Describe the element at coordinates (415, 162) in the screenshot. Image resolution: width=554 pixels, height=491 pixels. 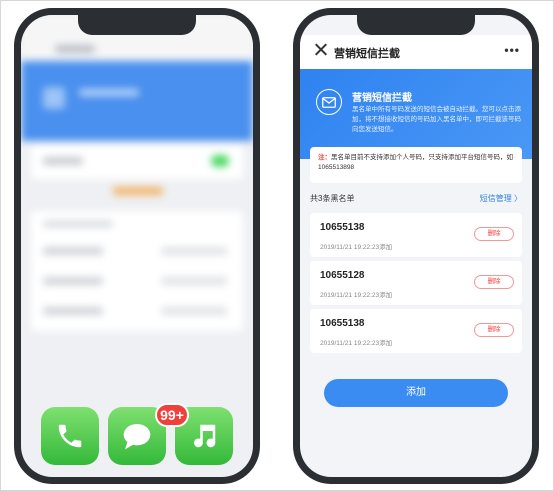
I see `notice-text: 黑名单目前不支持添加个人号码，只支持添加平台短信号码，如1065513898` at that location.